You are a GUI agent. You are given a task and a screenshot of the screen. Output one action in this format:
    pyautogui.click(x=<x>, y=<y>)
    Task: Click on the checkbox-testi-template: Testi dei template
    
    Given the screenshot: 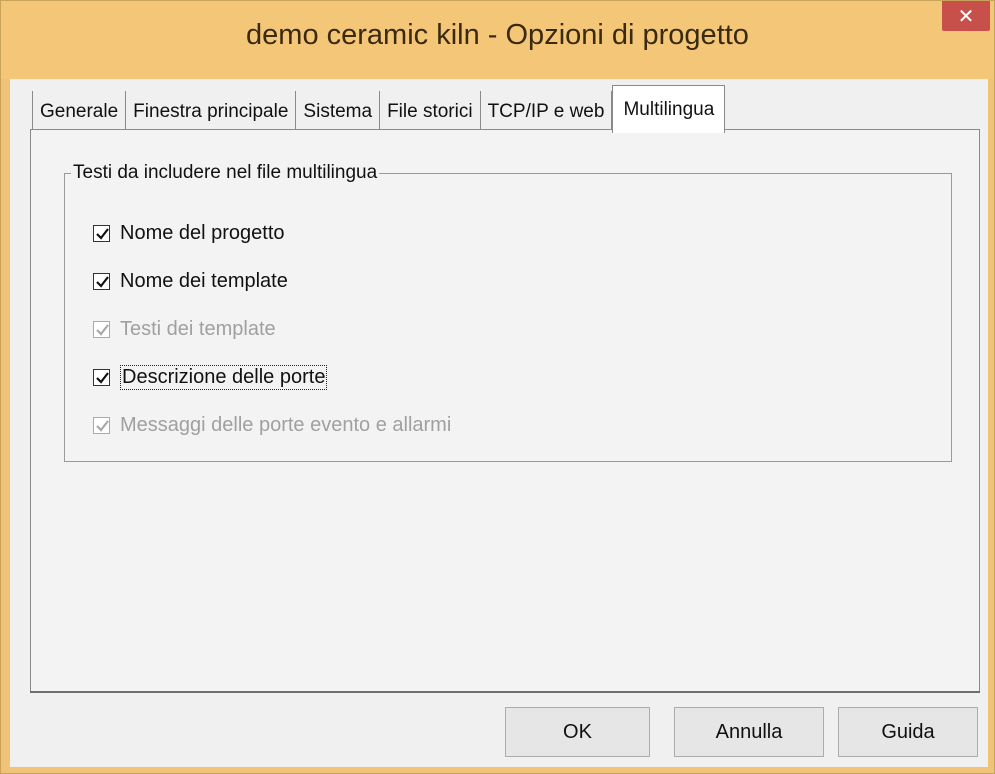 What is the action you would take?
    pyautogui.click(x=184, y=329)
    